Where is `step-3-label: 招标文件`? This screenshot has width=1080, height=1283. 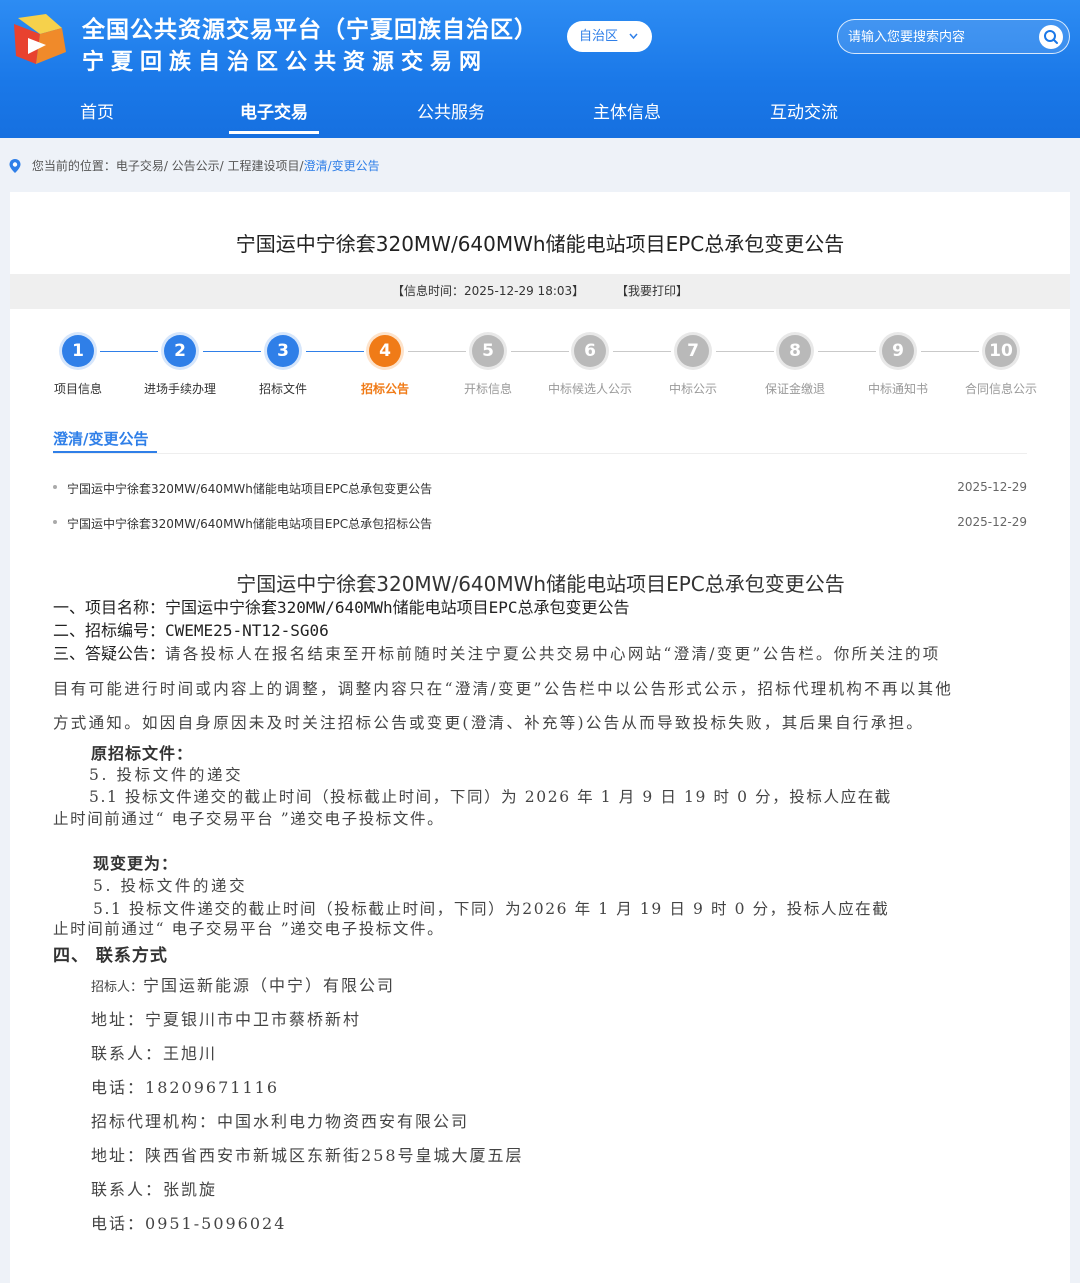
step-3-label: 招标文件 is located at coordinates (283, 388).